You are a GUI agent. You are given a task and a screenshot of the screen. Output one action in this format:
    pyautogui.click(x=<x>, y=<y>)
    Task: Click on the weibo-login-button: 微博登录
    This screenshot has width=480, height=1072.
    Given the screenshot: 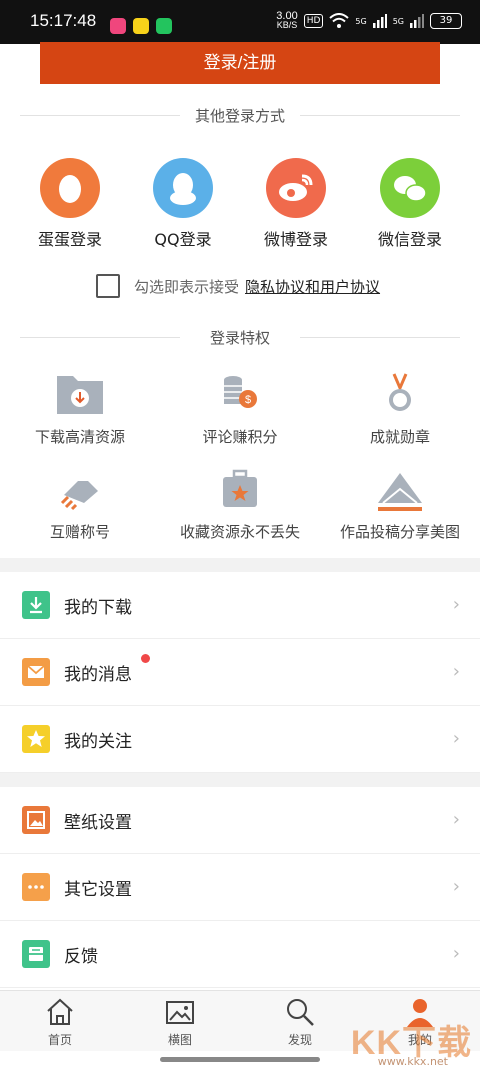 What is the action you would take?
    pyautogui.click(x=296, y=204)
    